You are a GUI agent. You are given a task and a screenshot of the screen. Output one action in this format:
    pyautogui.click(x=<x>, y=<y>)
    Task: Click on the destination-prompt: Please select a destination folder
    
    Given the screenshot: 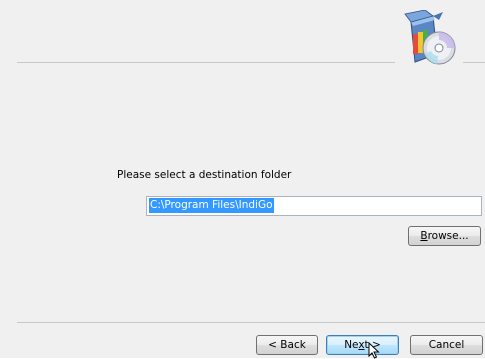 What is the action you would take?
    pyautogui.click(x=204, y=175)
    